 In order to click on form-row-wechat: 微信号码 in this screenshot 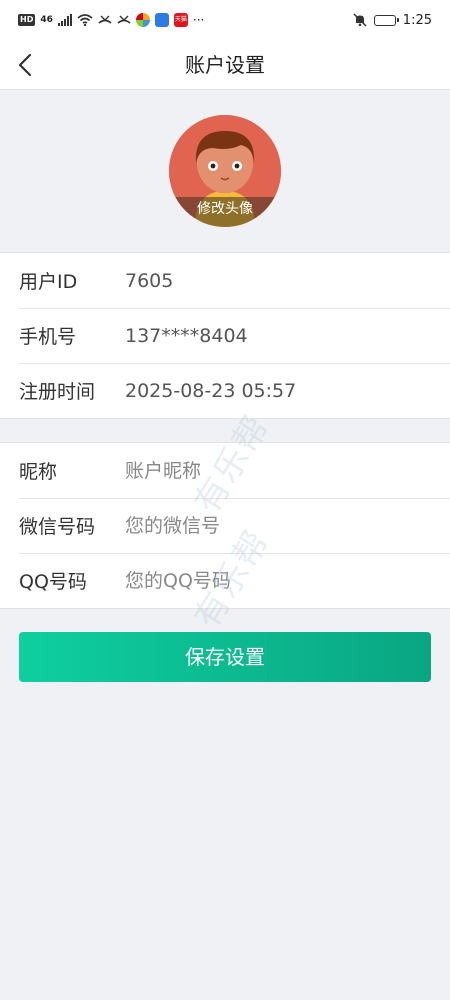, I will do `click(225, 525)`.